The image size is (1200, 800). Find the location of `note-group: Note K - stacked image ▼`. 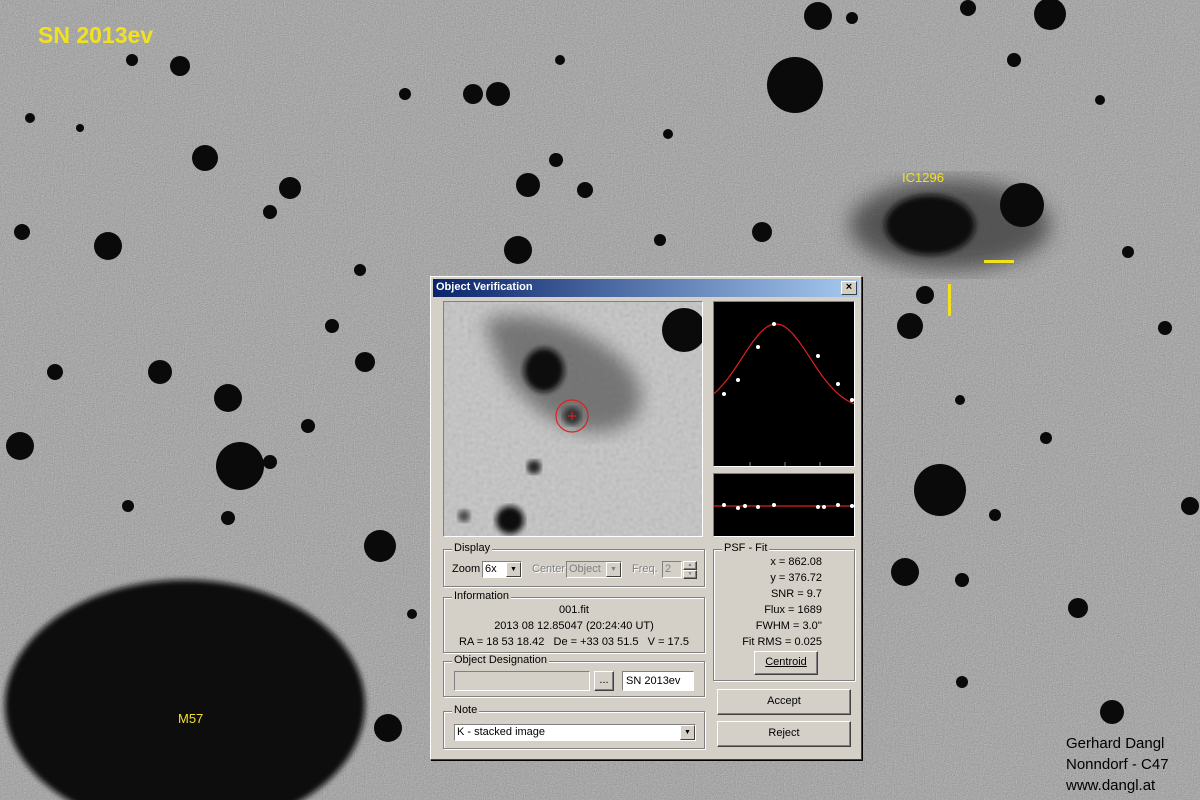

note-group: Note K - stacked image ▼ is located at coordinates (574, 726).